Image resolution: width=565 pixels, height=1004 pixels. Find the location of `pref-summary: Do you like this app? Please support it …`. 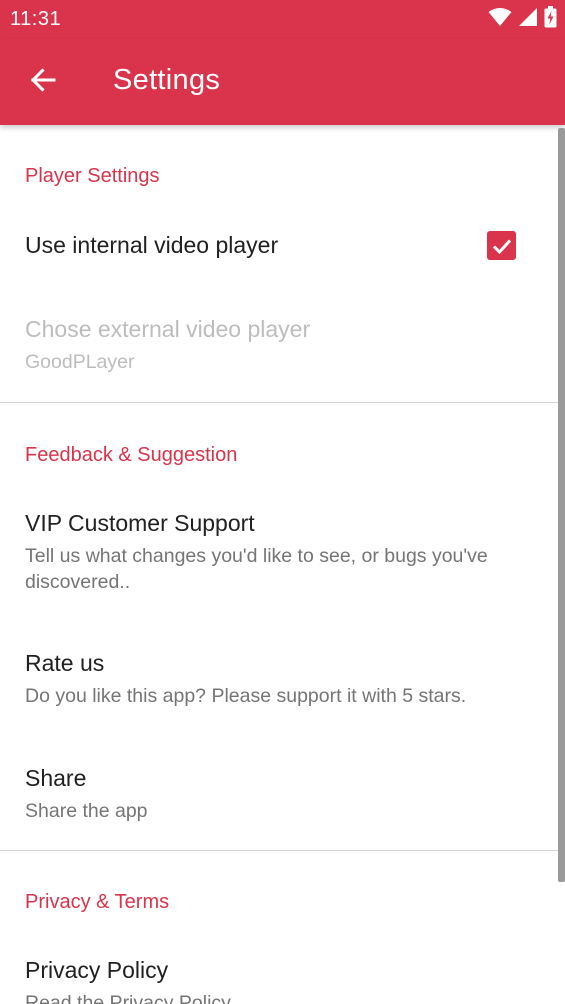

pref-summary: Do you like this app? Please support it … is located at coordinates (246, 696).